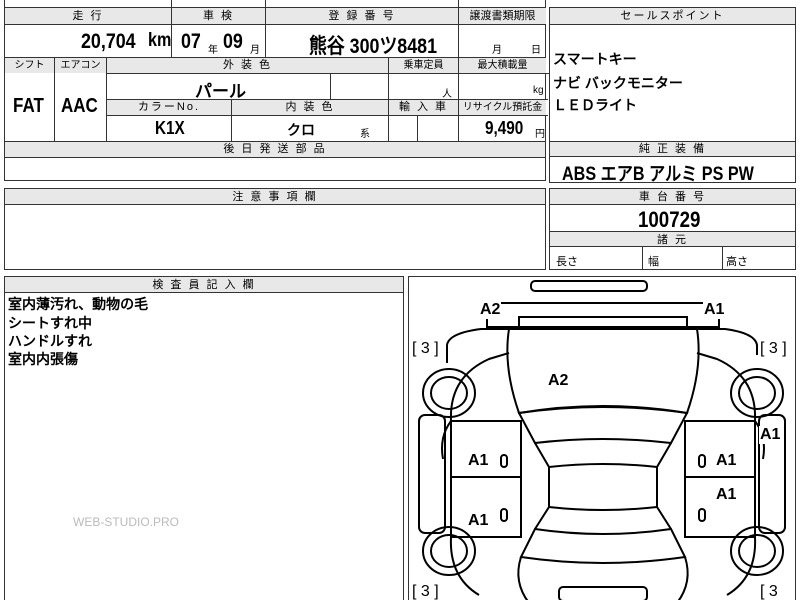  Describe the element at coordinates (218, 16) in the screenshot. I see `inspection-label: 車 検` at that location.